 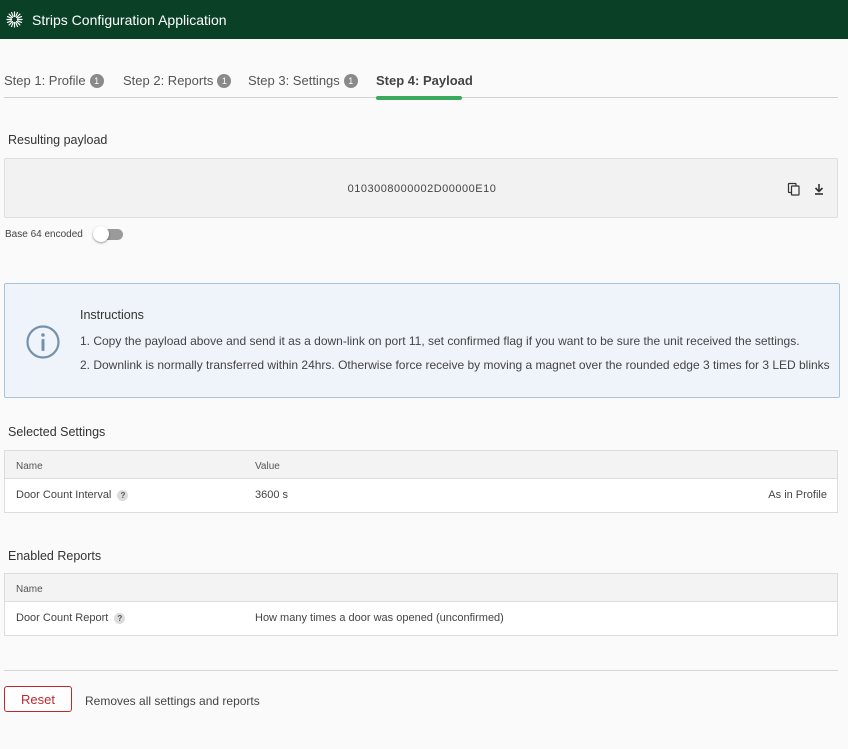 I want to click on tab-profile: Step 1: Profile 1, so click(x=54, y=80).